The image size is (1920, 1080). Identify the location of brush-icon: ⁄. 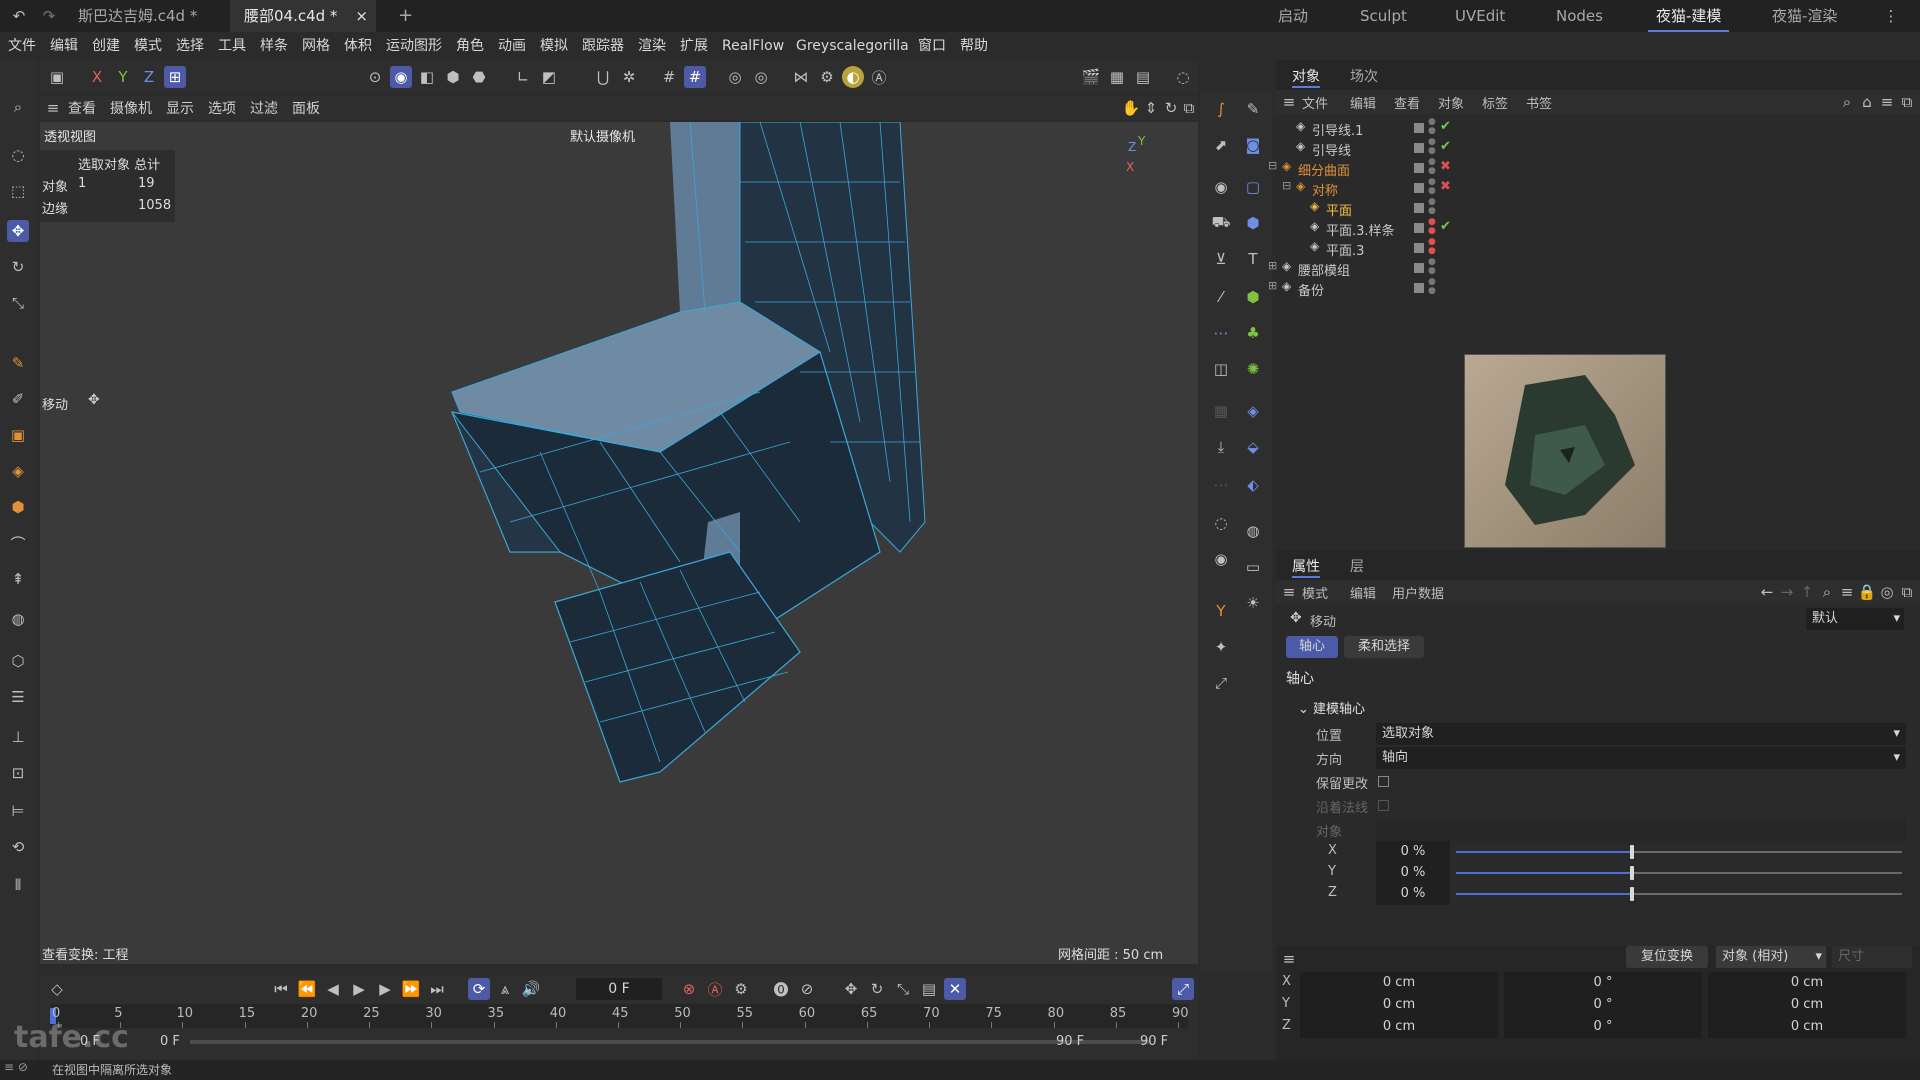
(1221, 297).